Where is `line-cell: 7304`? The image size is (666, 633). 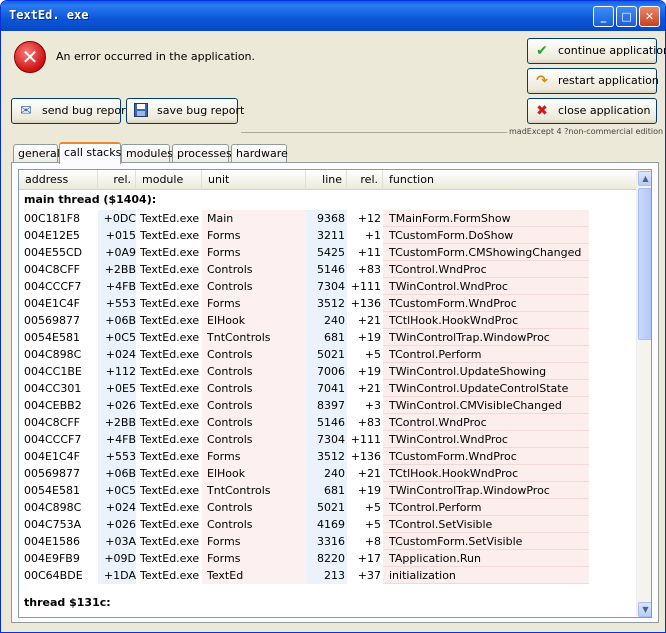 line-cell: 7304 is located at coordinates (326, 286).